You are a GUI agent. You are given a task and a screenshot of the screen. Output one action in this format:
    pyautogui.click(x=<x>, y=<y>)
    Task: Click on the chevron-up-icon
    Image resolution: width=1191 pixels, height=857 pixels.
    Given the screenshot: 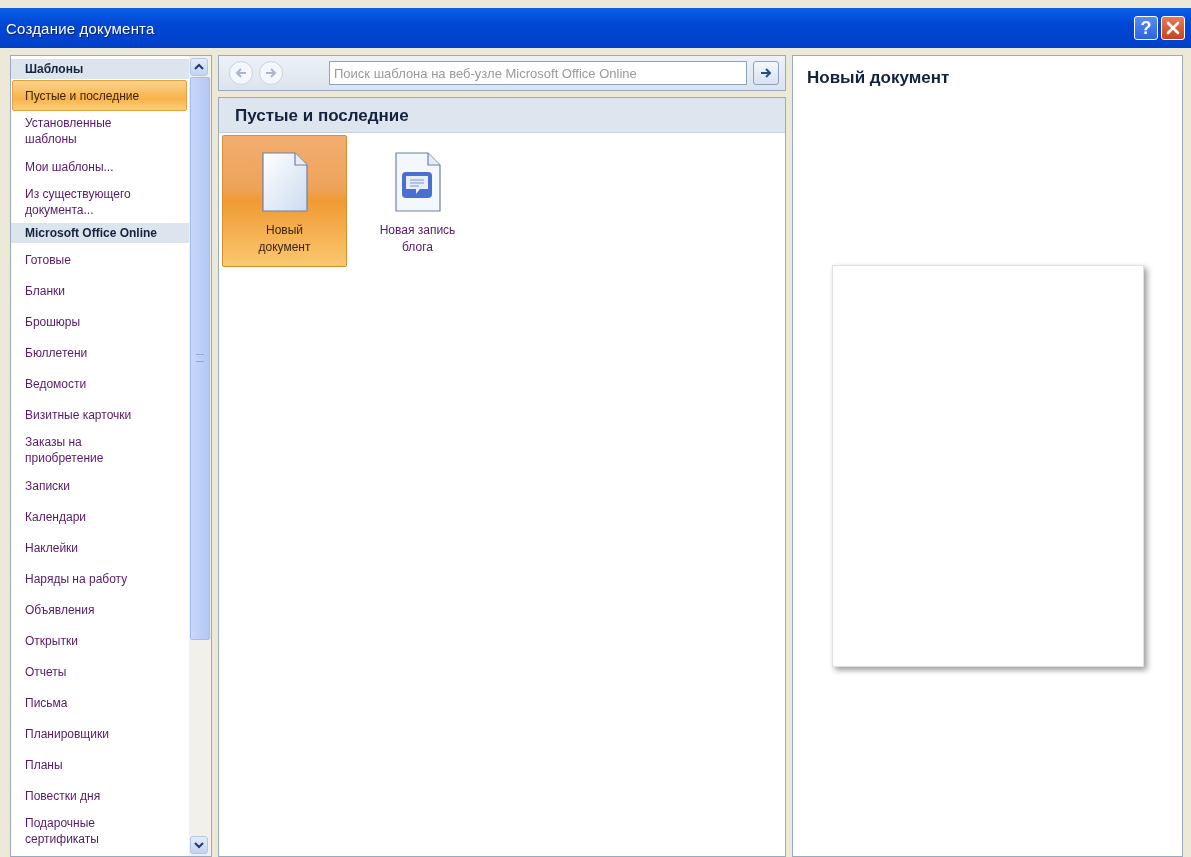 What is the action you would take?
    pyautogui.click(x=199, y=67)
    